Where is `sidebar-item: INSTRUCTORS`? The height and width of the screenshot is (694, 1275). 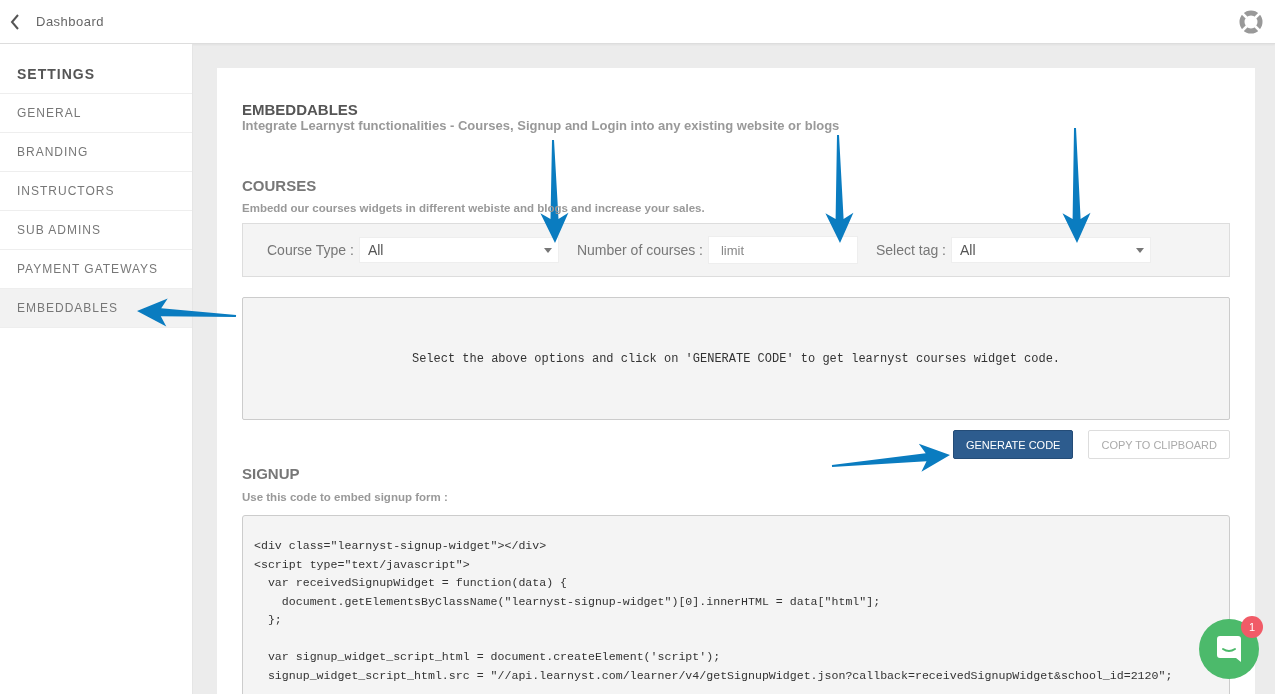
sidebar-item: INSTRUCTORS is located at coordinates (96, 191).